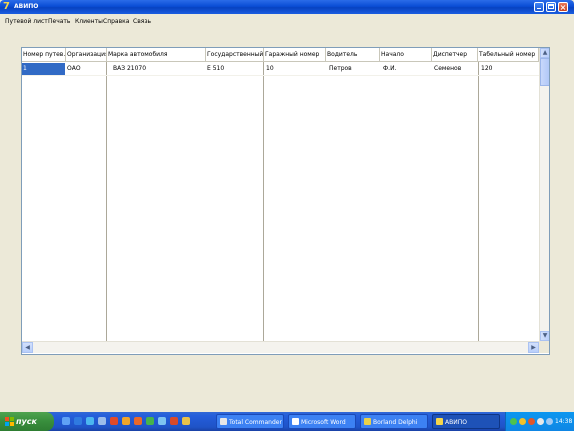 The height and width of the screenshot is (431, 574). What do you see at coordinates (26, 21) in the screenshot?
I see `menu-item-waybill: Путевой лист` at bounding box center [26, 21].